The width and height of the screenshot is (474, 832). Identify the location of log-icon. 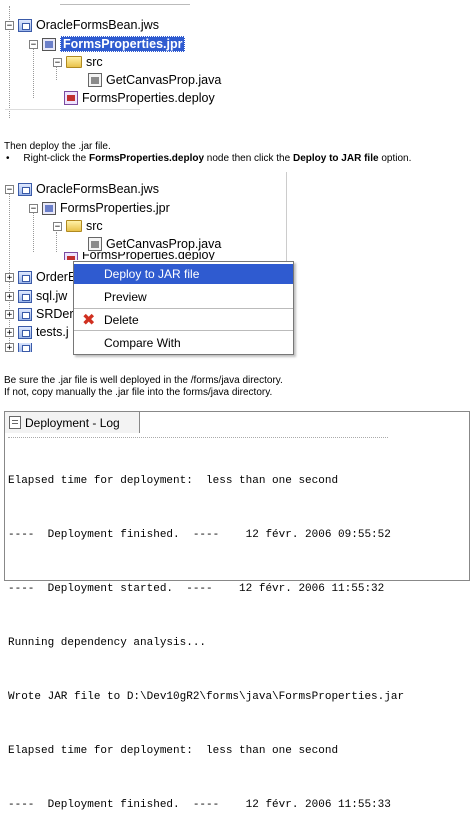
(15, 422).